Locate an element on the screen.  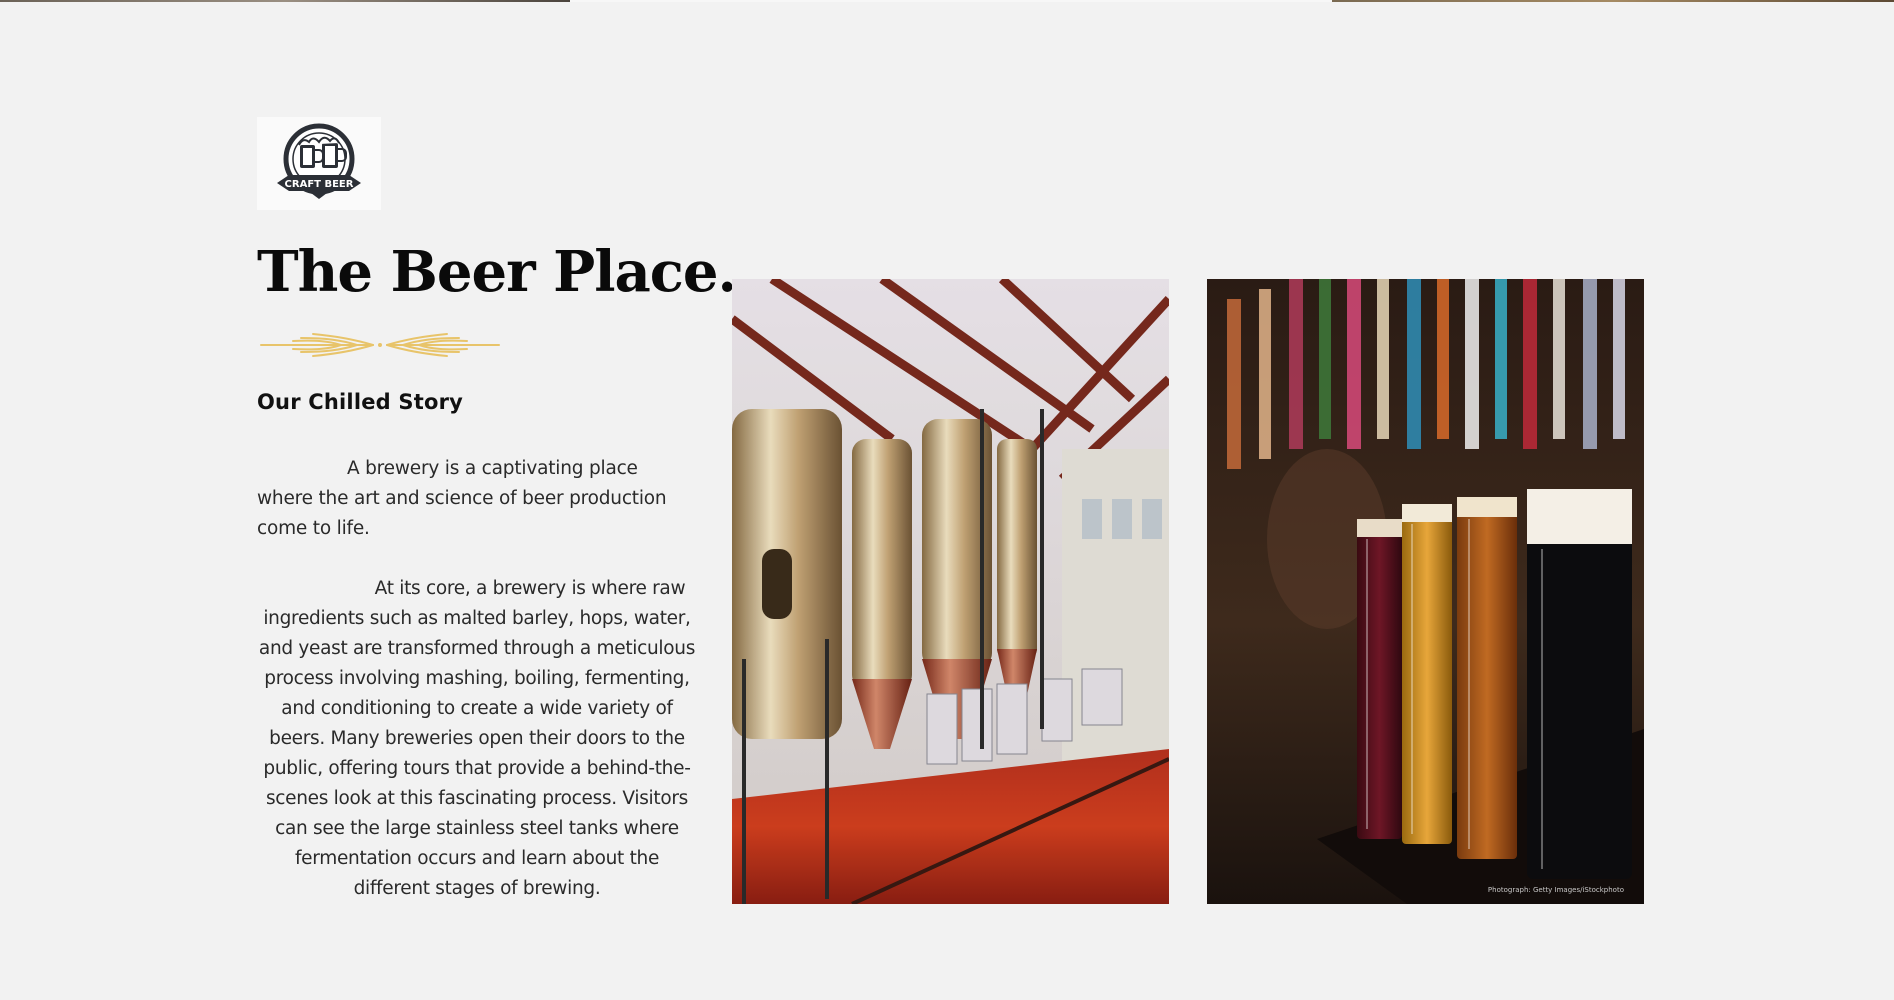
beer-flight-image: Photograph: Getty Images/iStockphoto is located at coordinates (1425, 591).